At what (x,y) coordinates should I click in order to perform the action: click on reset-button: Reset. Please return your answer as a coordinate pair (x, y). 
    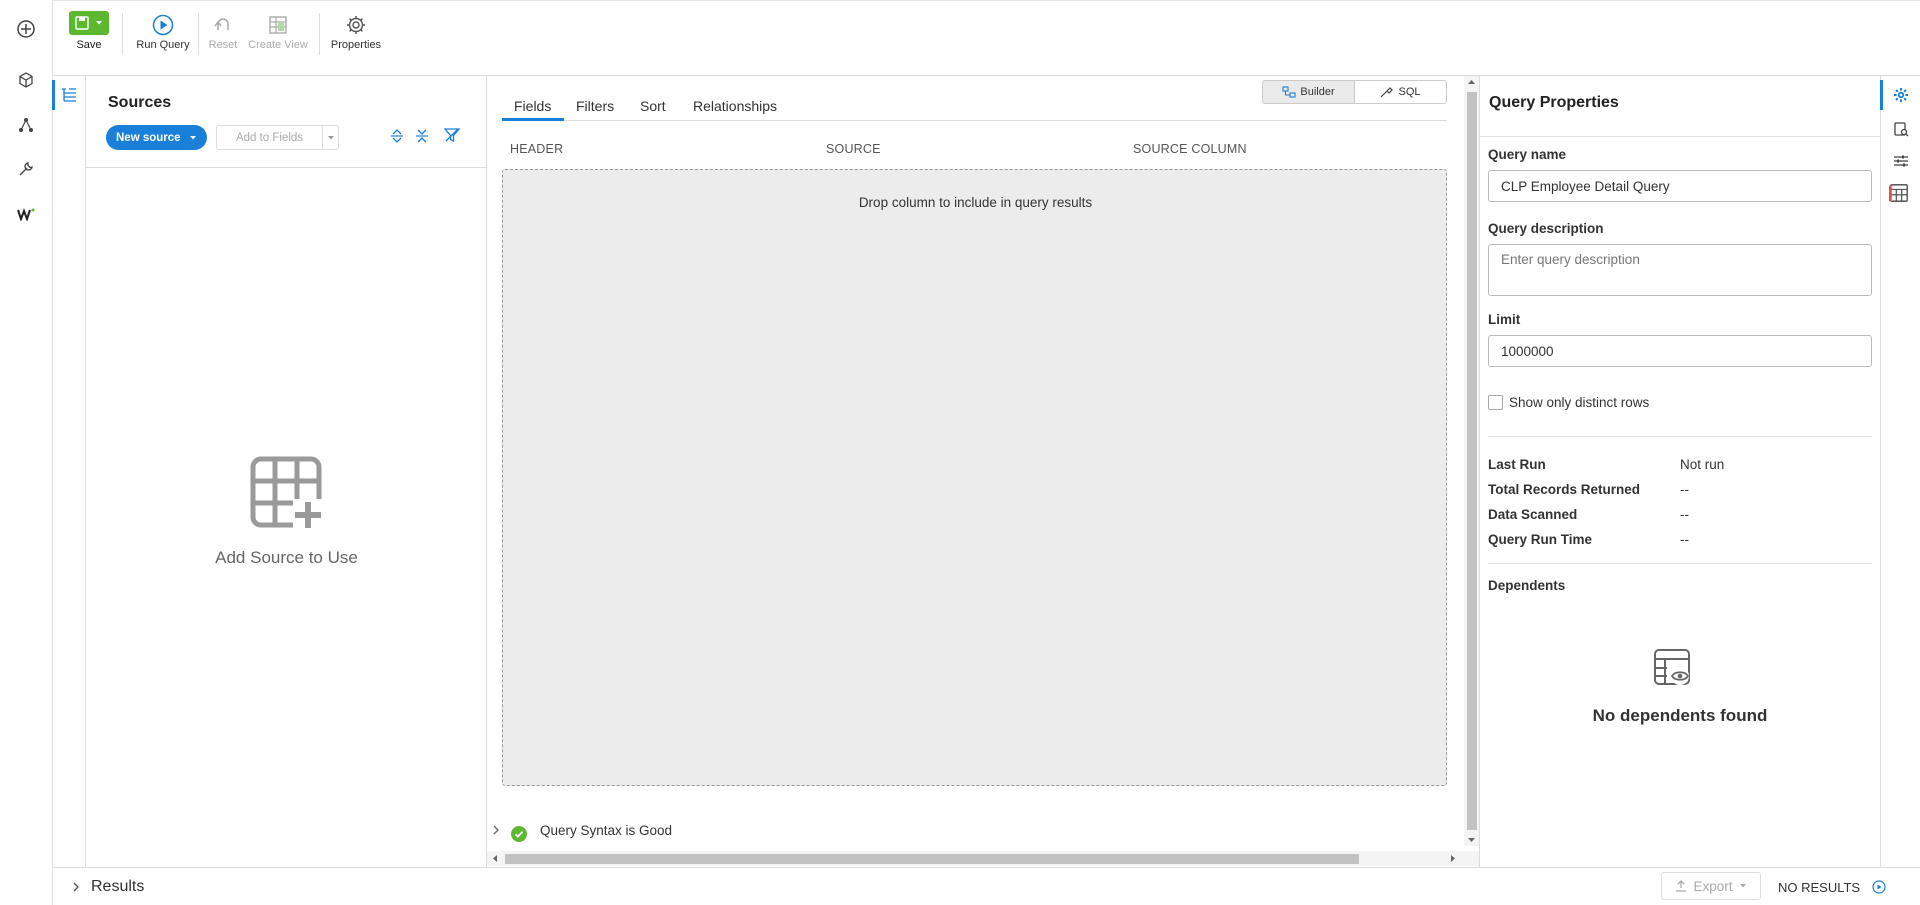
    Looking at the image, I should click on (223, 31).